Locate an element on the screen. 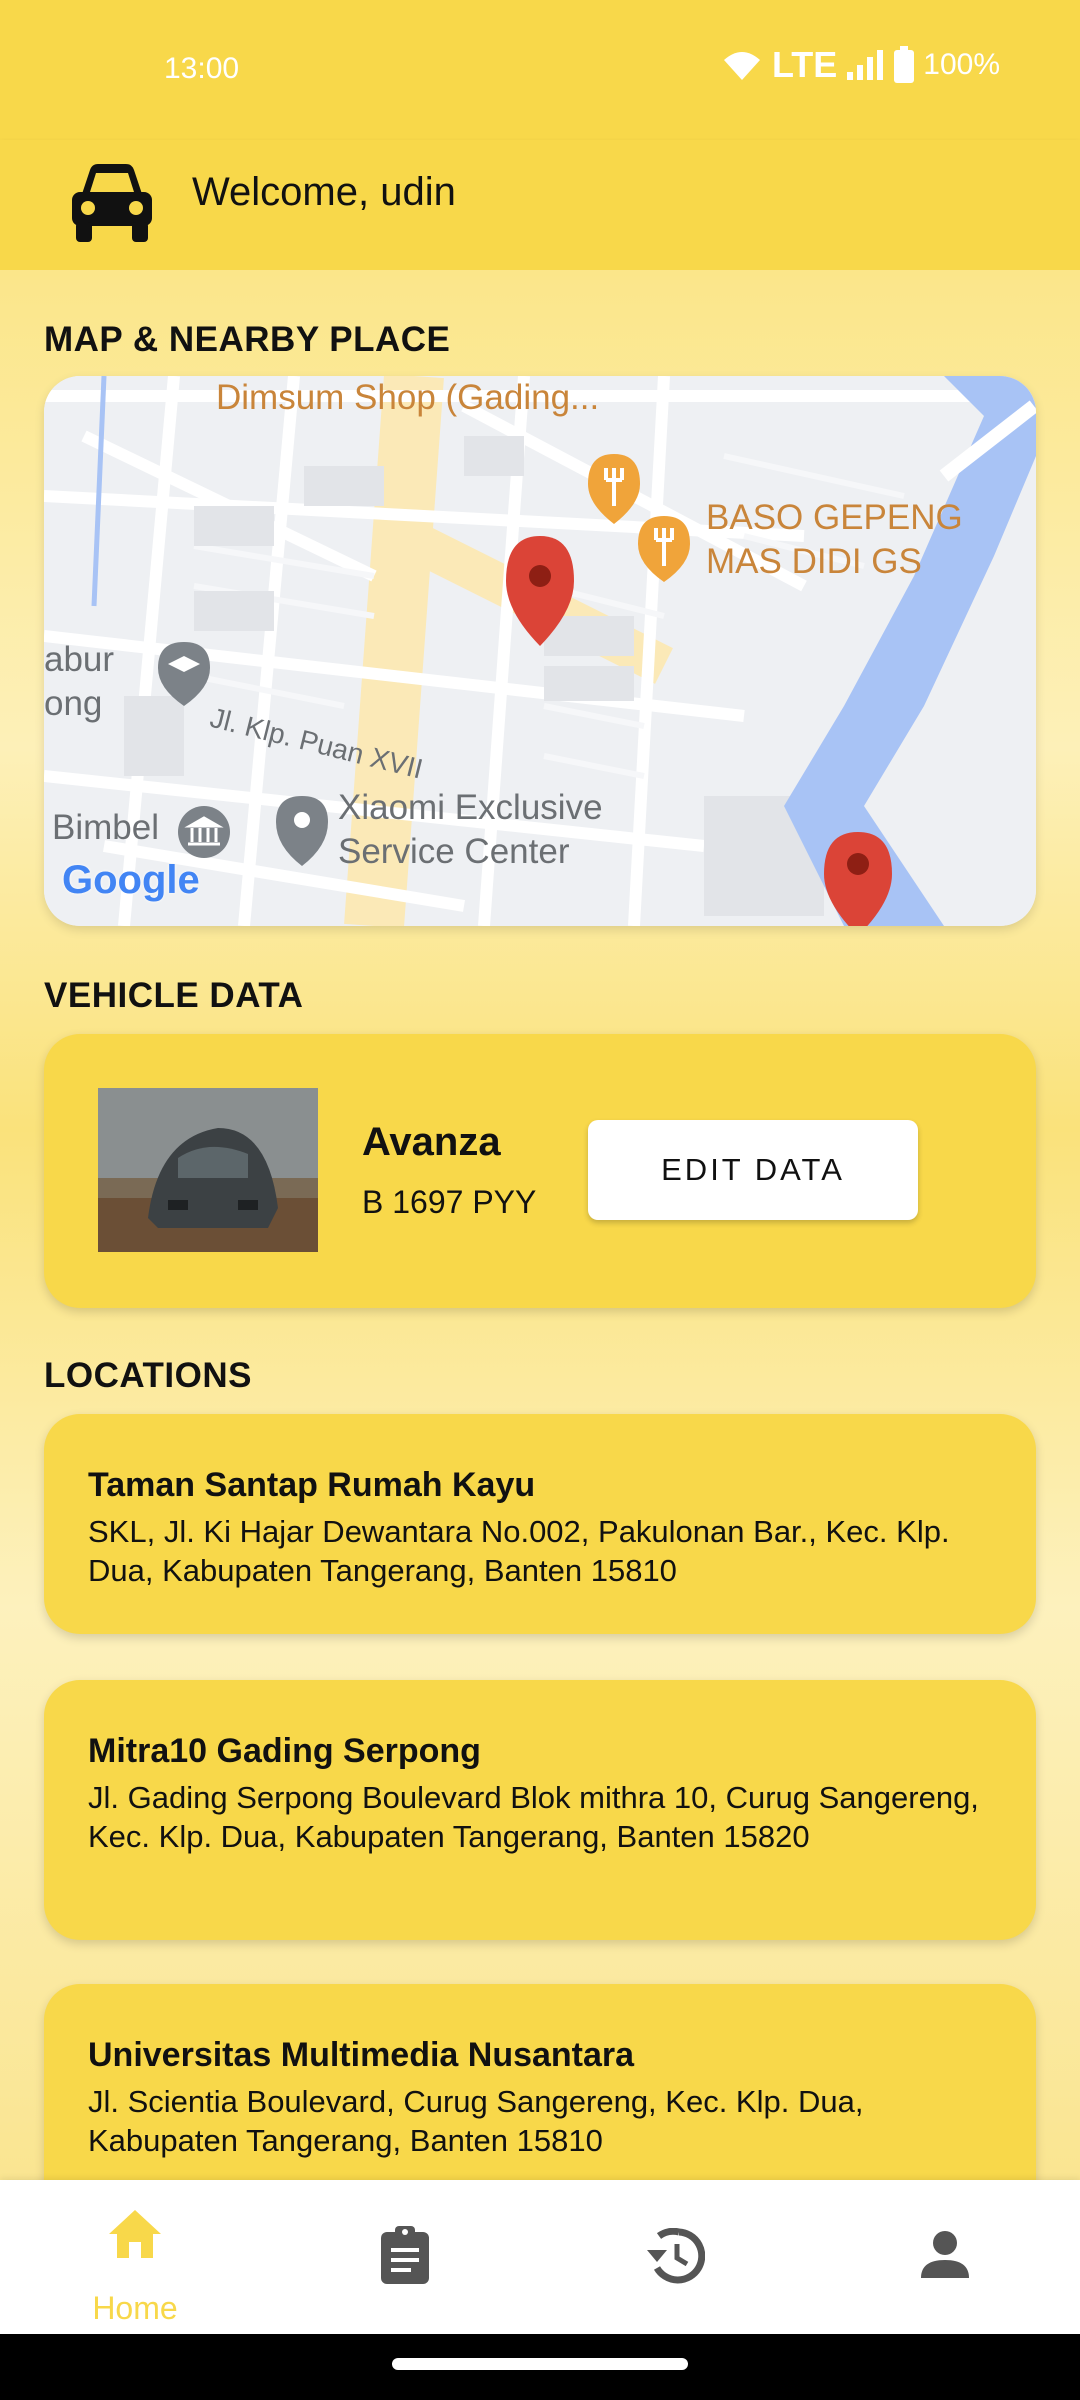 The width and height of the screenshot is (1080, 2400). nav-home: Home is located at coordinates (135, 2257).